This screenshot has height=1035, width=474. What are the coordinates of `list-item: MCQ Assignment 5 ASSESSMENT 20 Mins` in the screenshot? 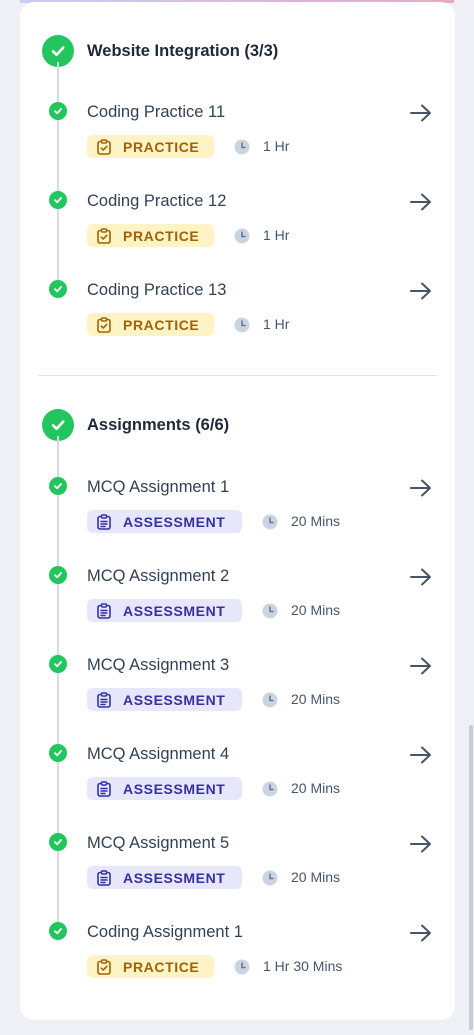 It's located at (237, 878).